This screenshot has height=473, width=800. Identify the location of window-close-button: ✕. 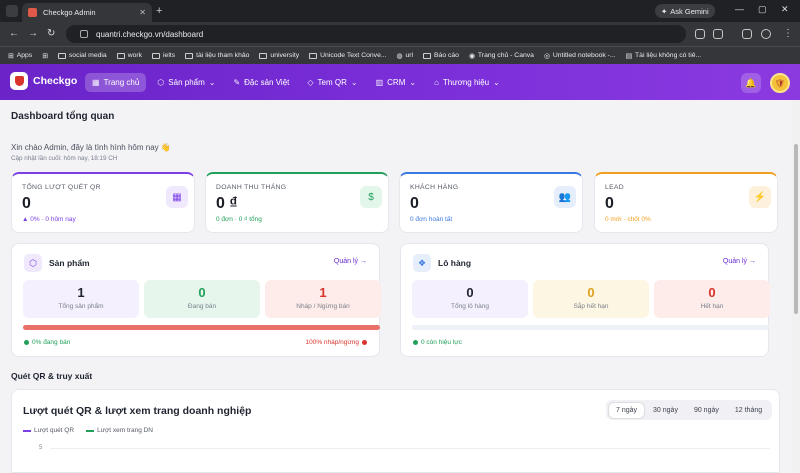
(785, 9).